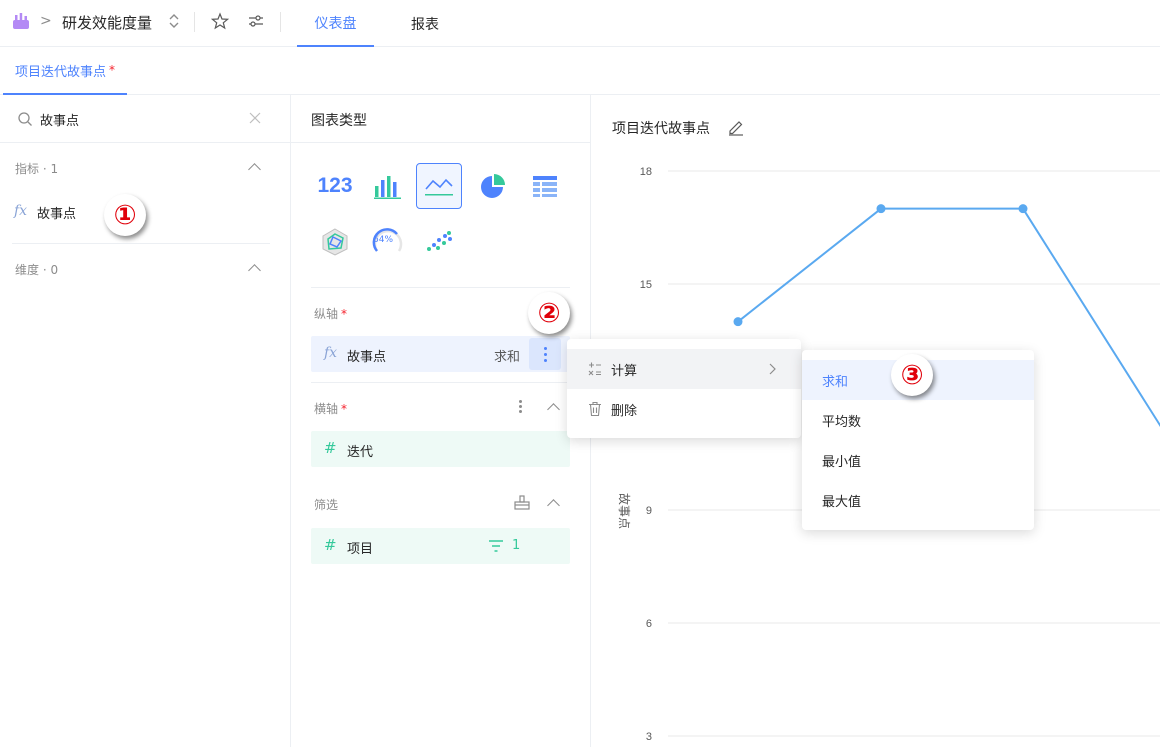 This screenshot has height=747, width=1160. Describe the element at coordinates (624, 371) in the screenshot. I see `menu-item-label: 计算` at that location.